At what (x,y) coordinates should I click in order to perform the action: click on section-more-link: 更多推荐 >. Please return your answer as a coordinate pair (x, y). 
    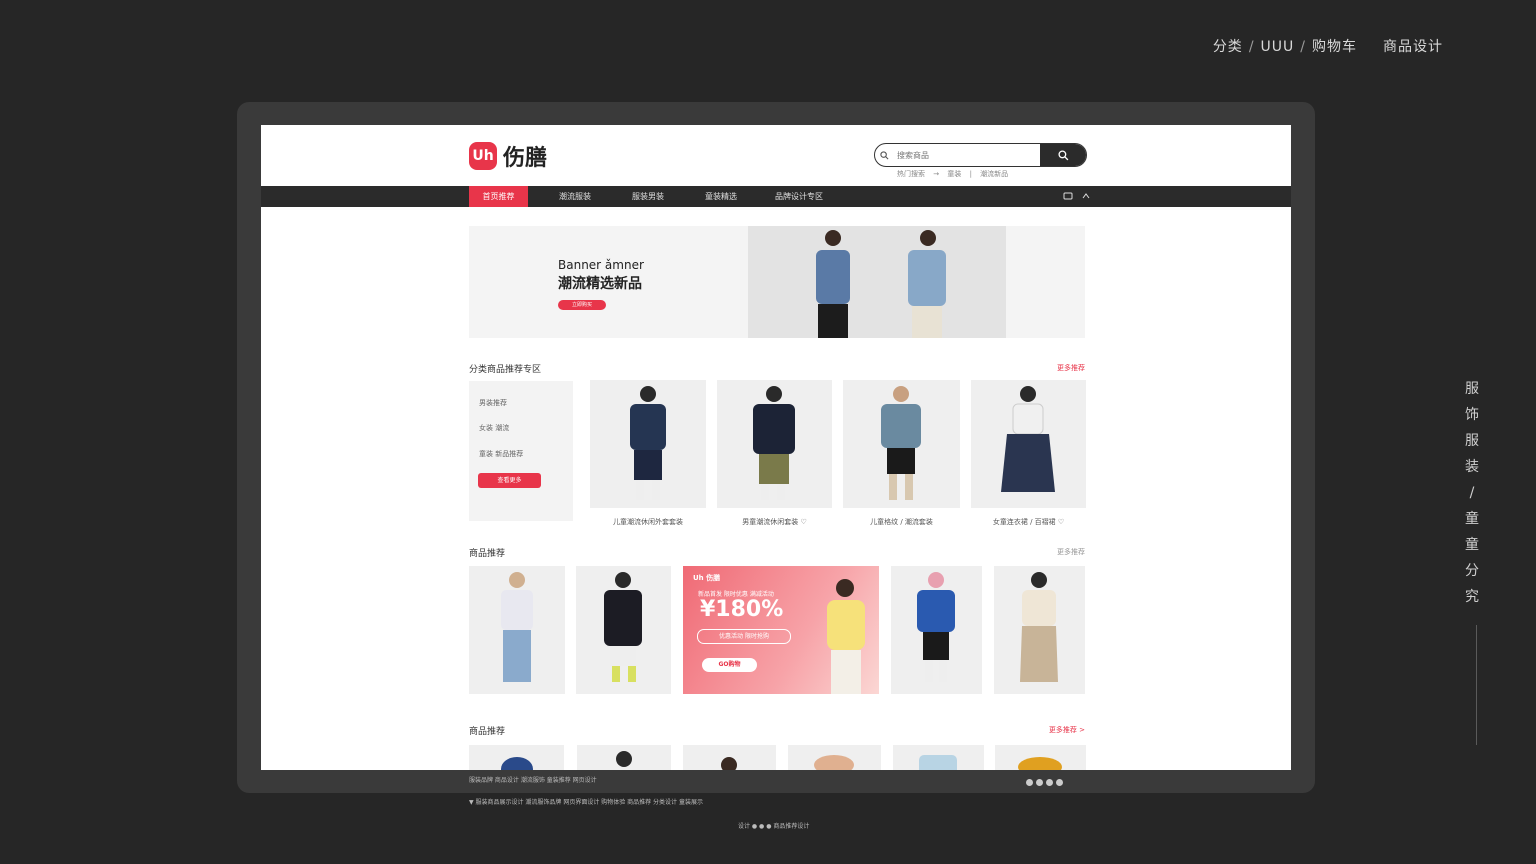
    Looking at the image, I should click on (1067, 730).